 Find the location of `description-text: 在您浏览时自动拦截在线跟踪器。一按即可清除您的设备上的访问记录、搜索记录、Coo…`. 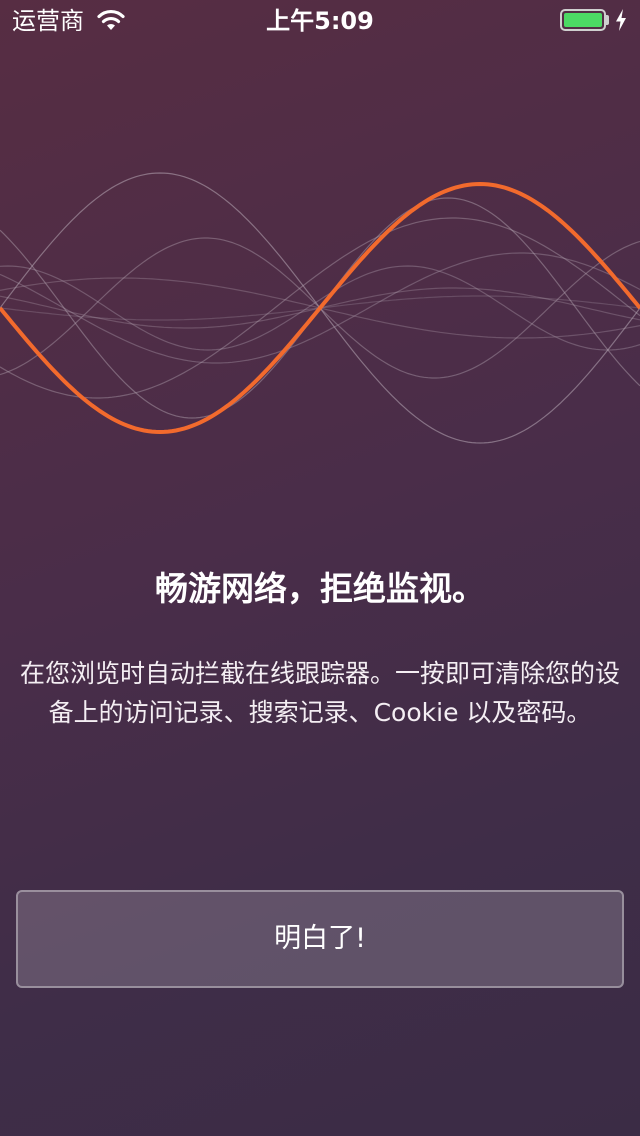

description-text: 在您浏览时自动拦截在线跟踪器。一按即可清除您的设备上的访问记录、搜索记录、Coo… is located at coordinates (319, 693).